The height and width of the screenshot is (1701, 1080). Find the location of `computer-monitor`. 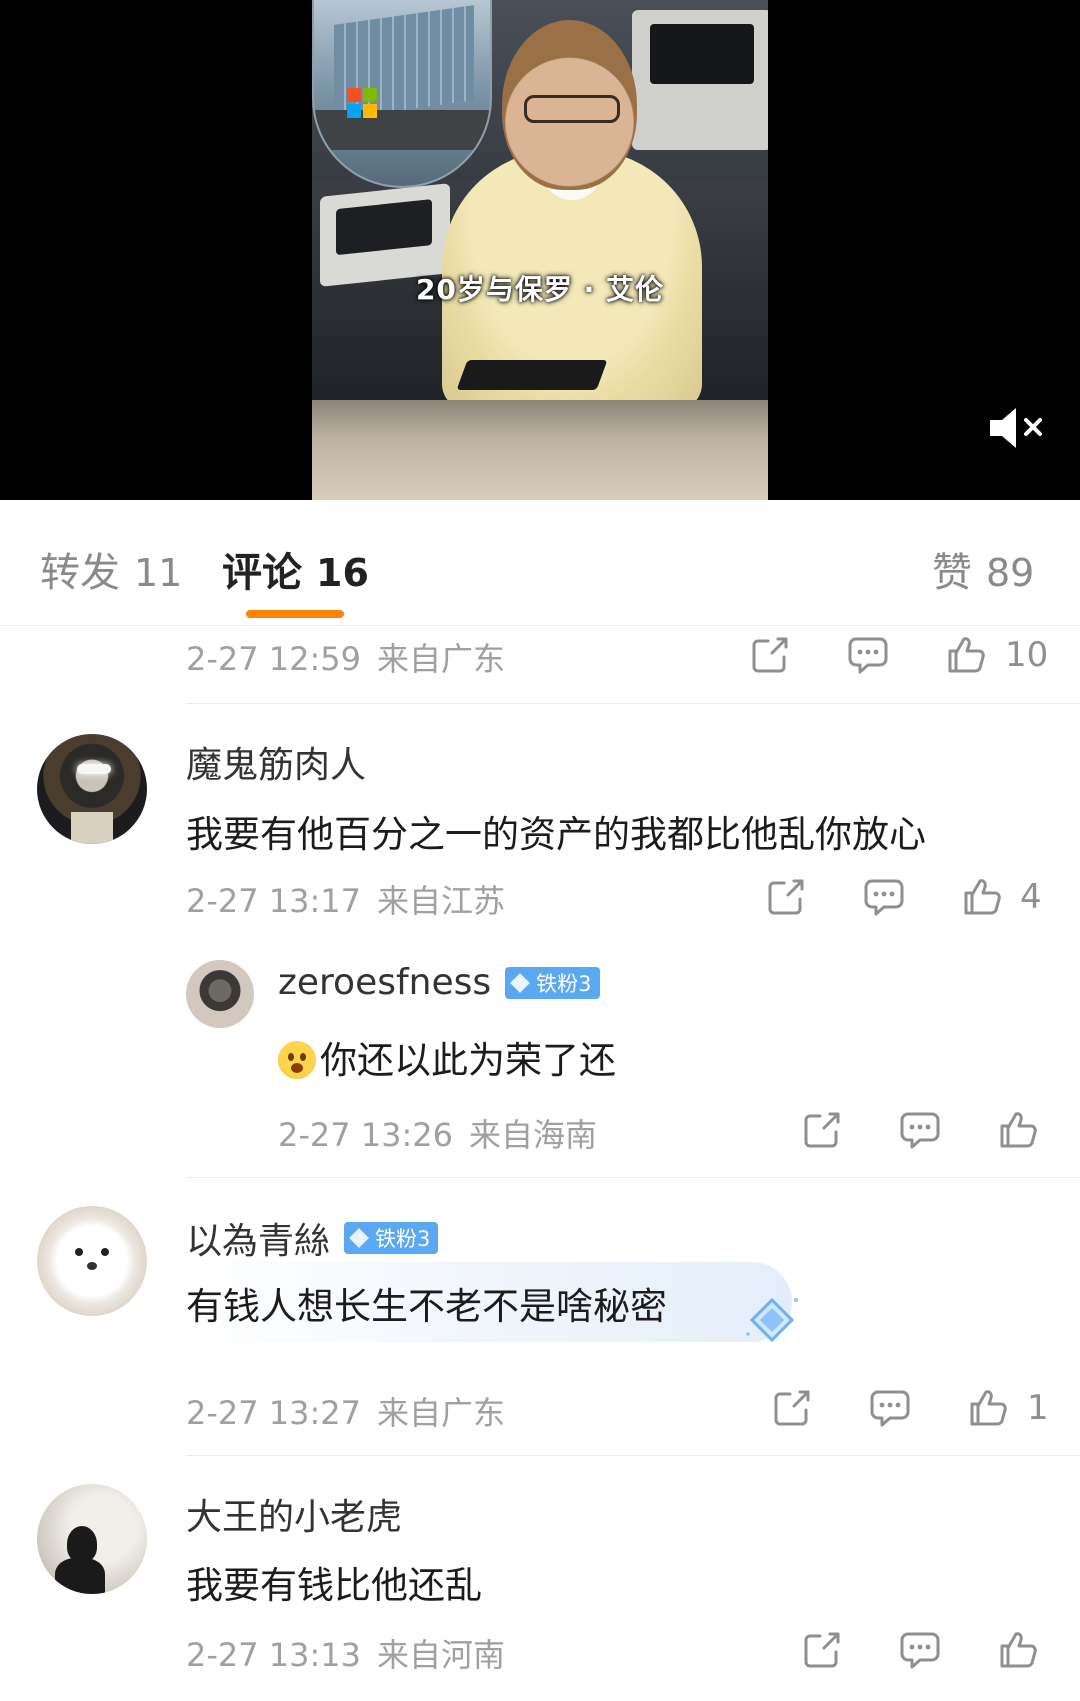

computer-monitor is located at coordinates (700, 80).